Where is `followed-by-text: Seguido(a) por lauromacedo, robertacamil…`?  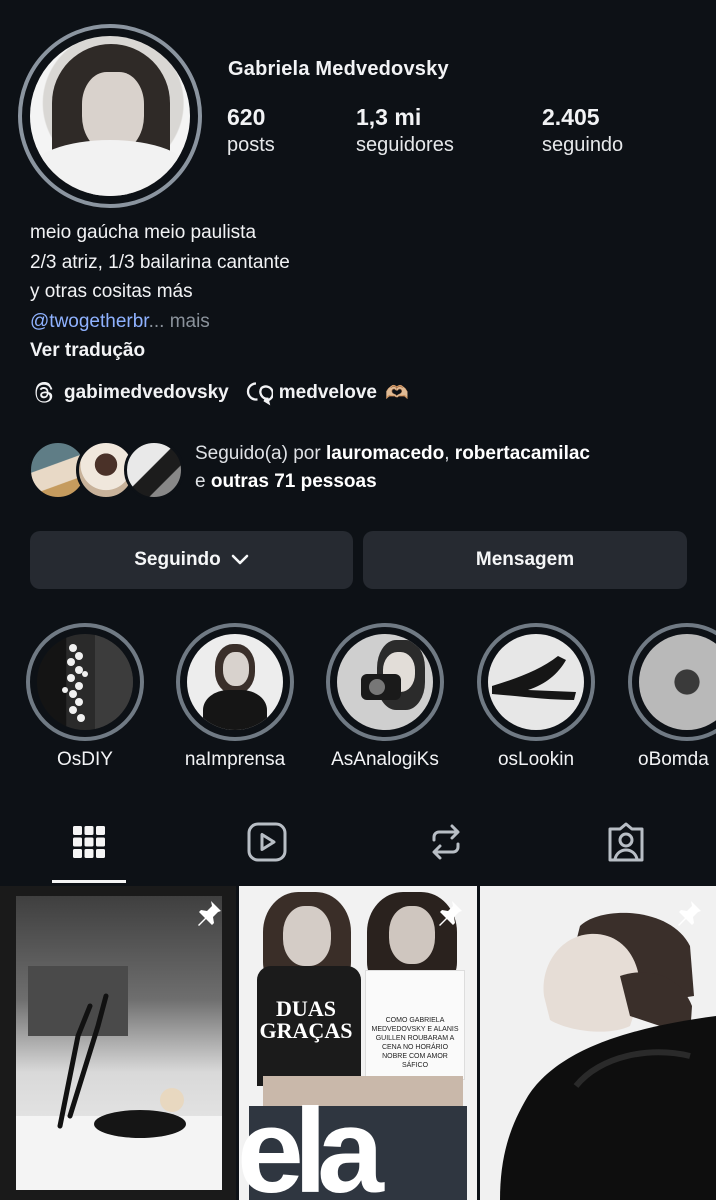
followed-by-text: Seguido(a) por lauromacedo, robertacamil… is located at coordinates (445, 468).